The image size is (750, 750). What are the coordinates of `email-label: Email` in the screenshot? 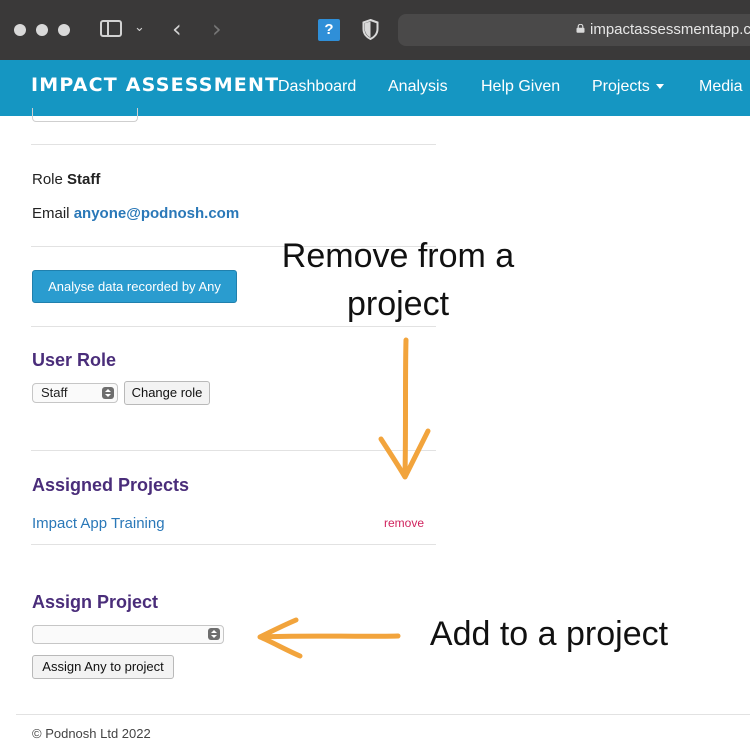 It's located at (51, 213).